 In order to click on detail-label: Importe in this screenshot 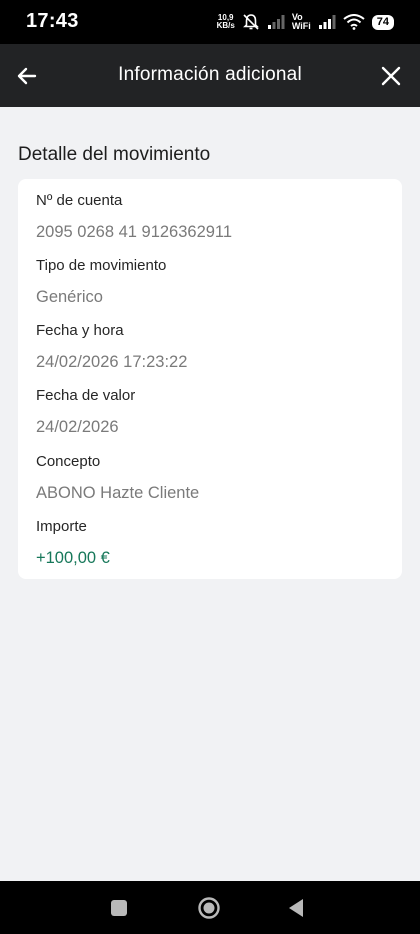, I will do `click(61, 526)`.